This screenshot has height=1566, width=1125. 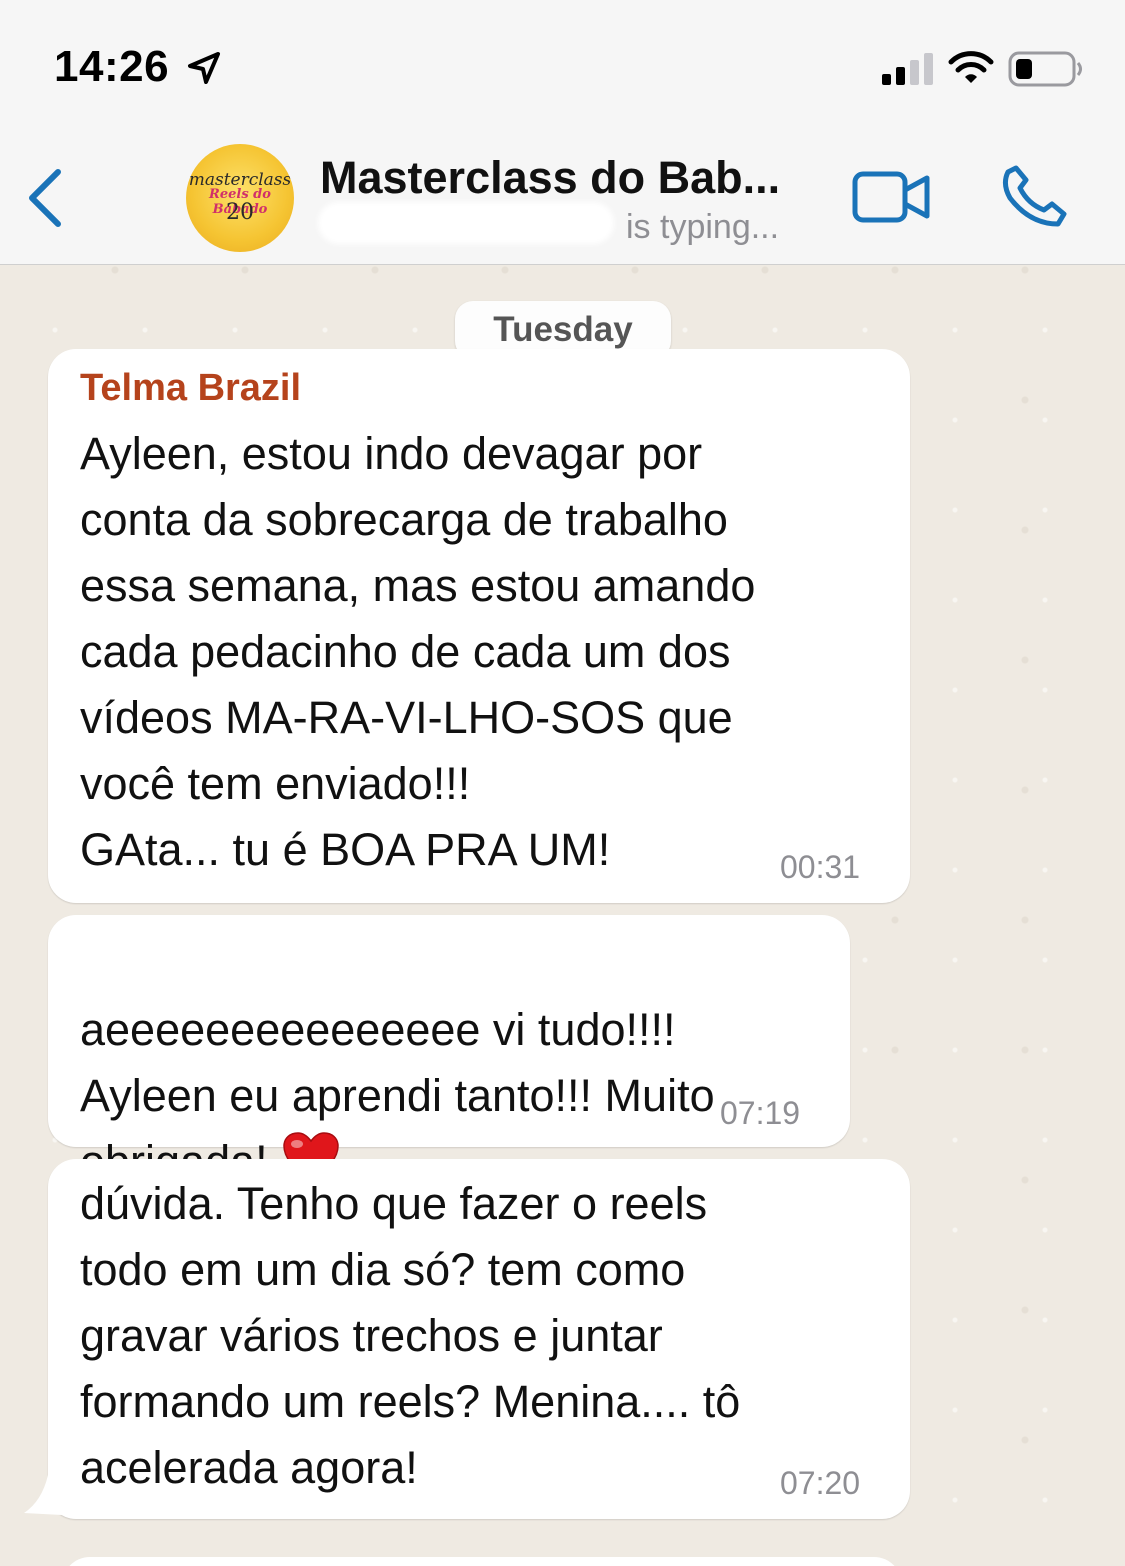 What do you see at coordinates (563, 329) in the screenshot?
I see `day-label: Tuesday` at bounding box center [563, 329].